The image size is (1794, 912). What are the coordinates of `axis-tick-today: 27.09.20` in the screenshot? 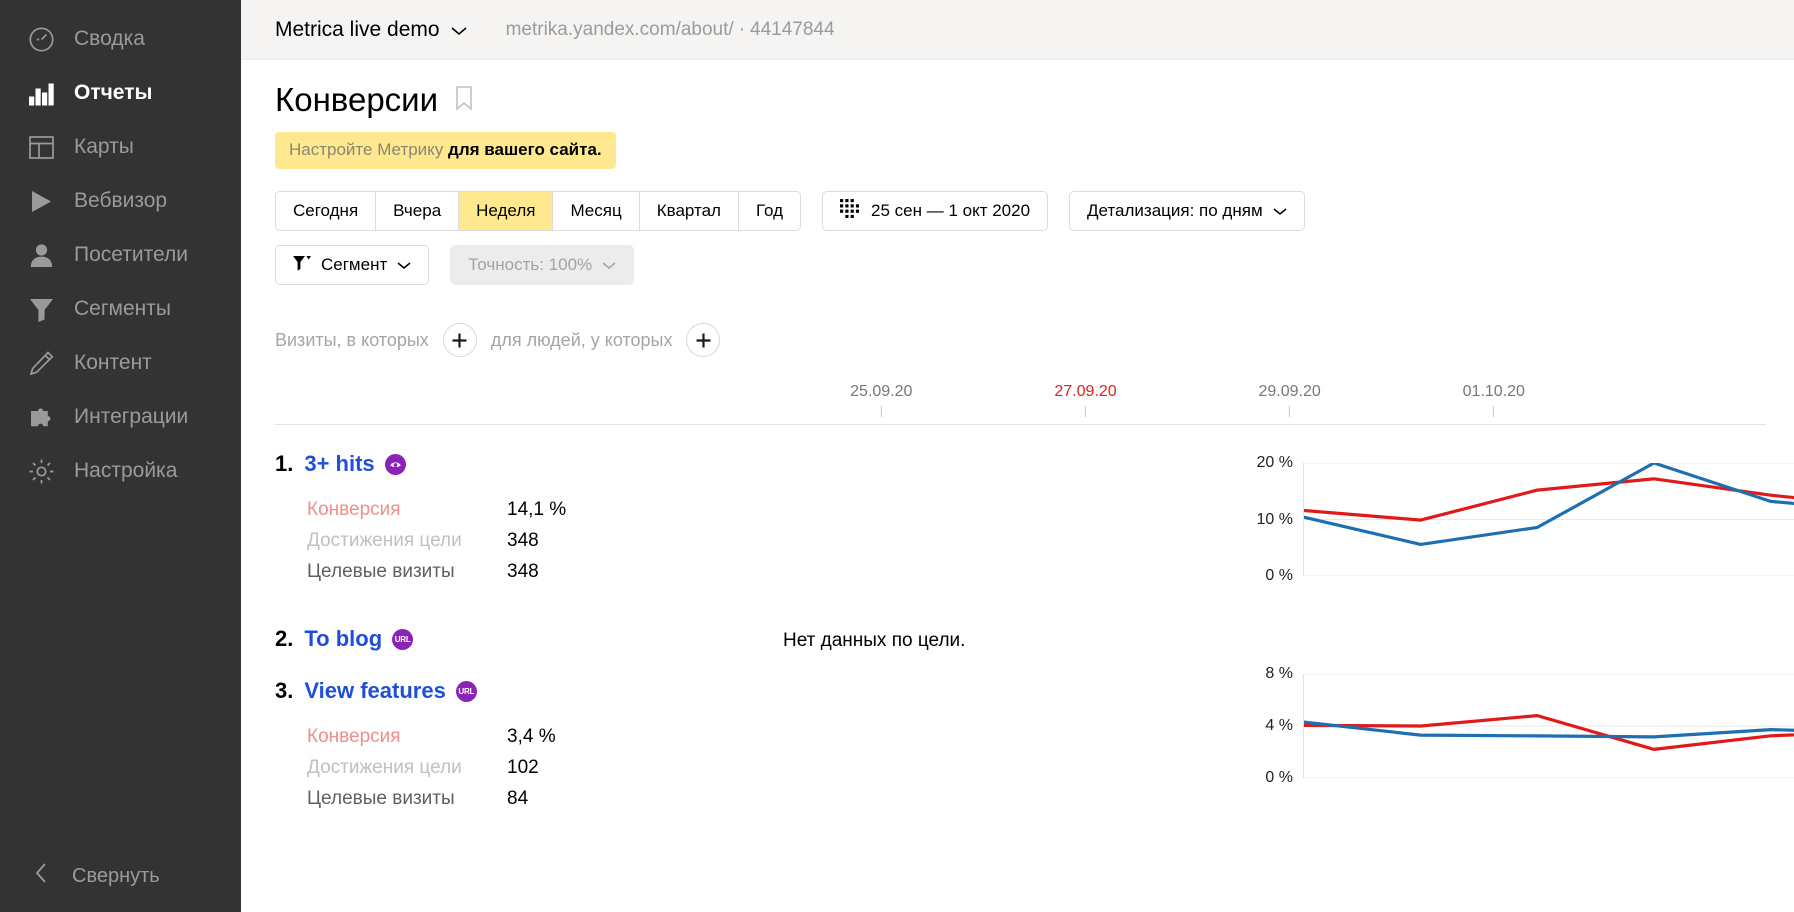 It's located at (1085, 400).